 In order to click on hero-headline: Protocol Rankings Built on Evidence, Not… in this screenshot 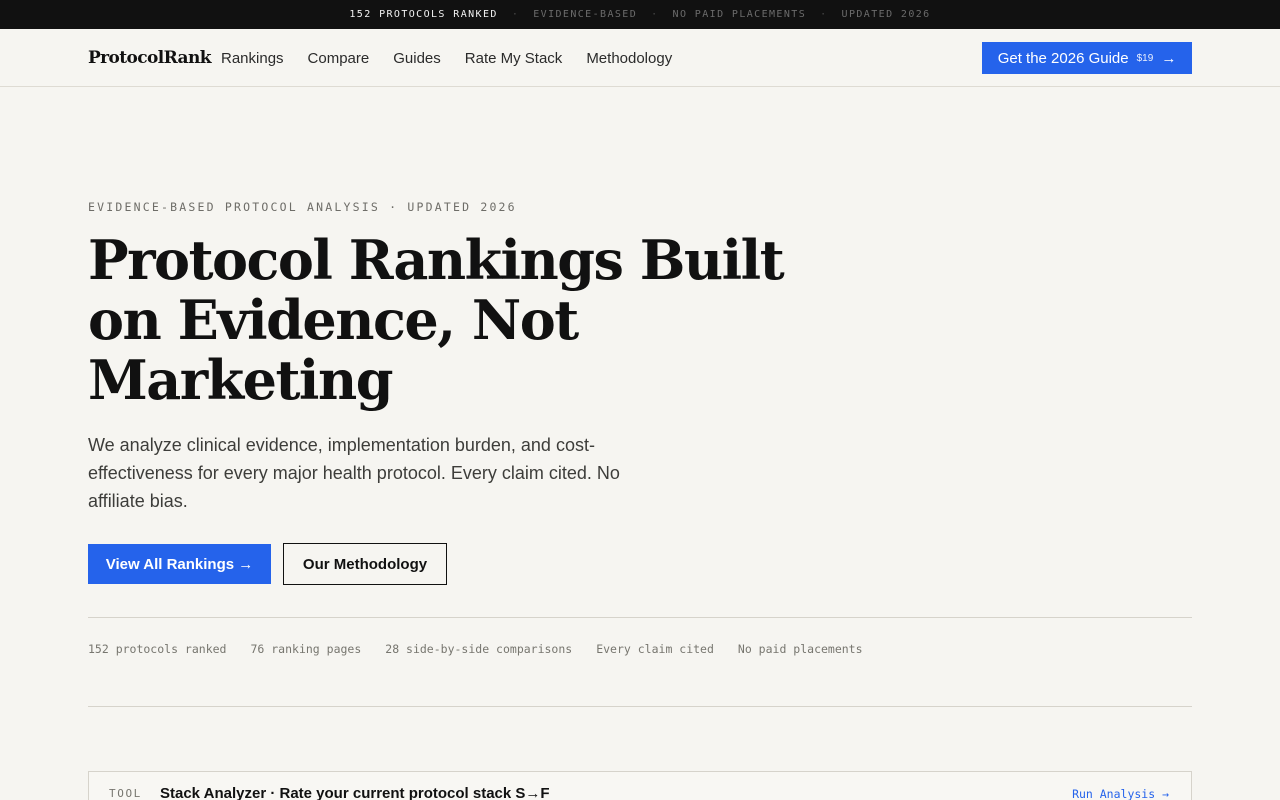, I will do `click(436, 320)`.